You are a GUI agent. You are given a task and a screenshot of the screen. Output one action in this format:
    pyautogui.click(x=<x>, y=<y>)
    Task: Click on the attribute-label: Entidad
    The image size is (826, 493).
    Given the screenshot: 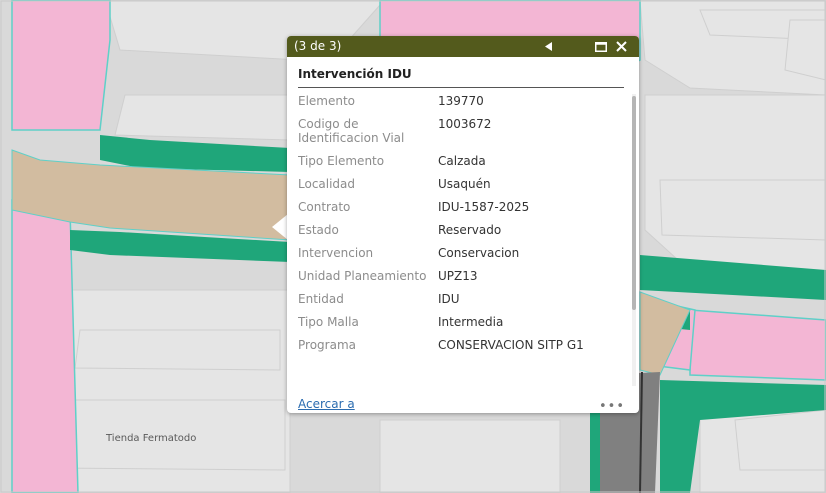 What is the action you would take?
    pyautogui.click(x=321, y=299)
    